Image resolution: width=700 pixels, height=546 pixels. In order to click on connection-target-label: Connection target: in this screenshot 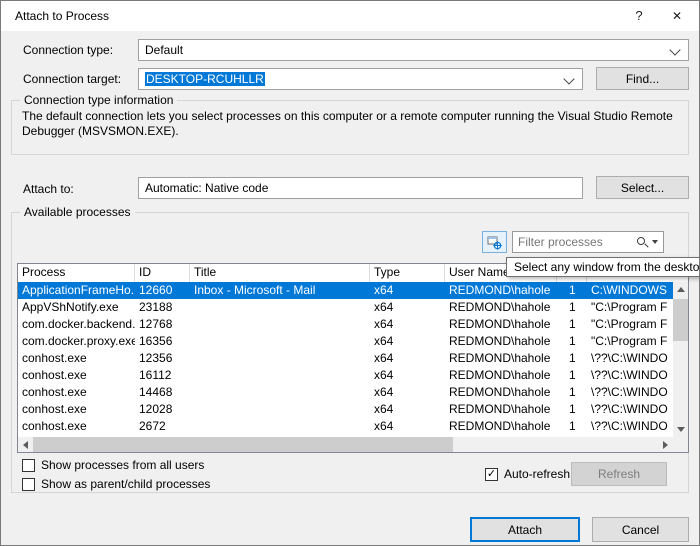, I will do `click(72, 79)`.